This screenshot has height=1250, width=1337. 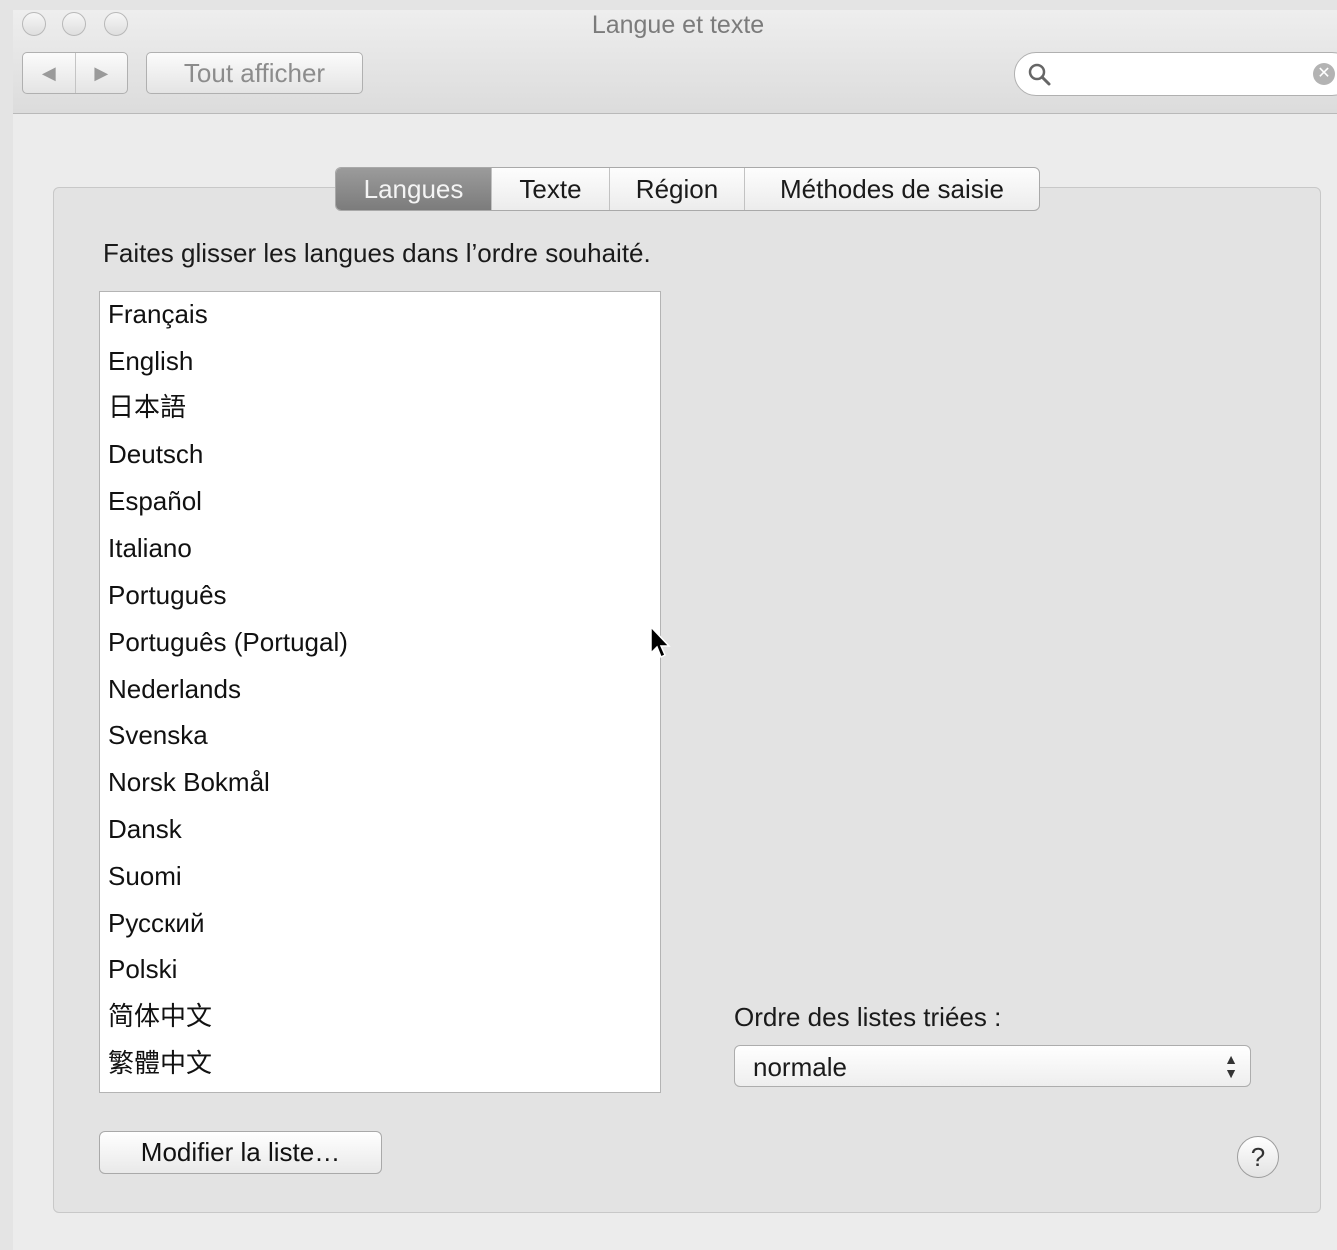 What do you see at coordinates (158, 314) in the screenshot?
I see `list-item: Français` at bounding box center [158, 314].